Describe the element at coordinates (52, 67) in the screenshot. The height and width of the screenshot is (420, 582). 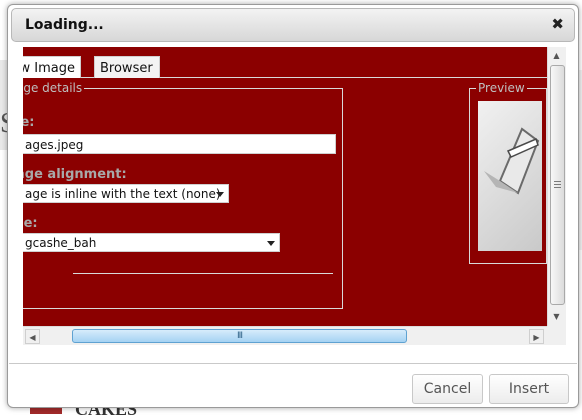
I see `tab-new-image: w Image` at that location.